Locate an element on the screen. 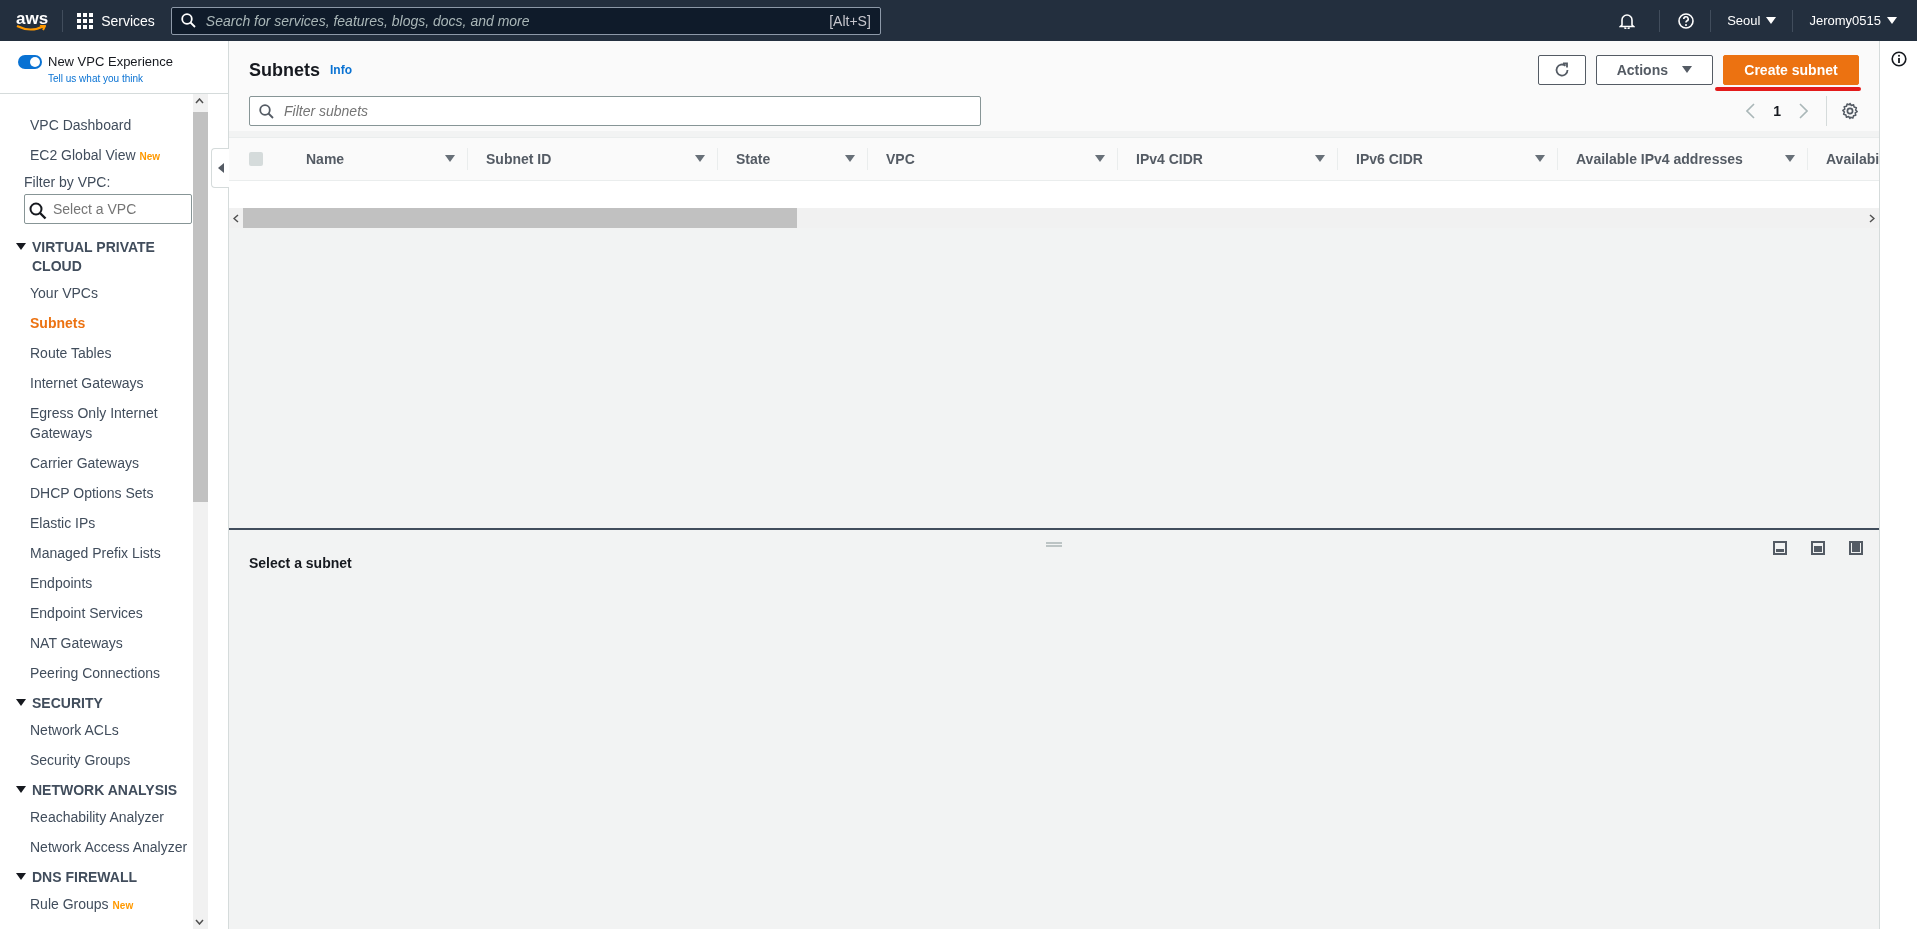  column-header: Subnet ID is located at coordinates (593, 159).